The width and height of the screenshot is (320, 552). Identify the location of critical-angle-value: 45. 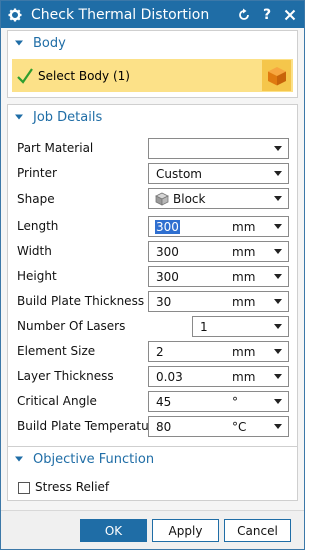
(164, 401).